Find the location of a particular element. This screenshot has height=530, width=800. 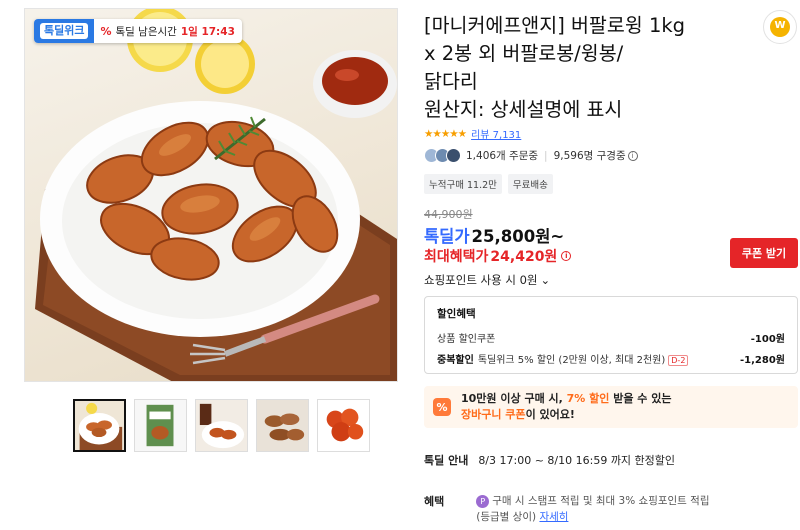

deal-badge: 톡딜위크 % 톡딜 남은시간 1일 17:43 is located at coordinates (138, 31).